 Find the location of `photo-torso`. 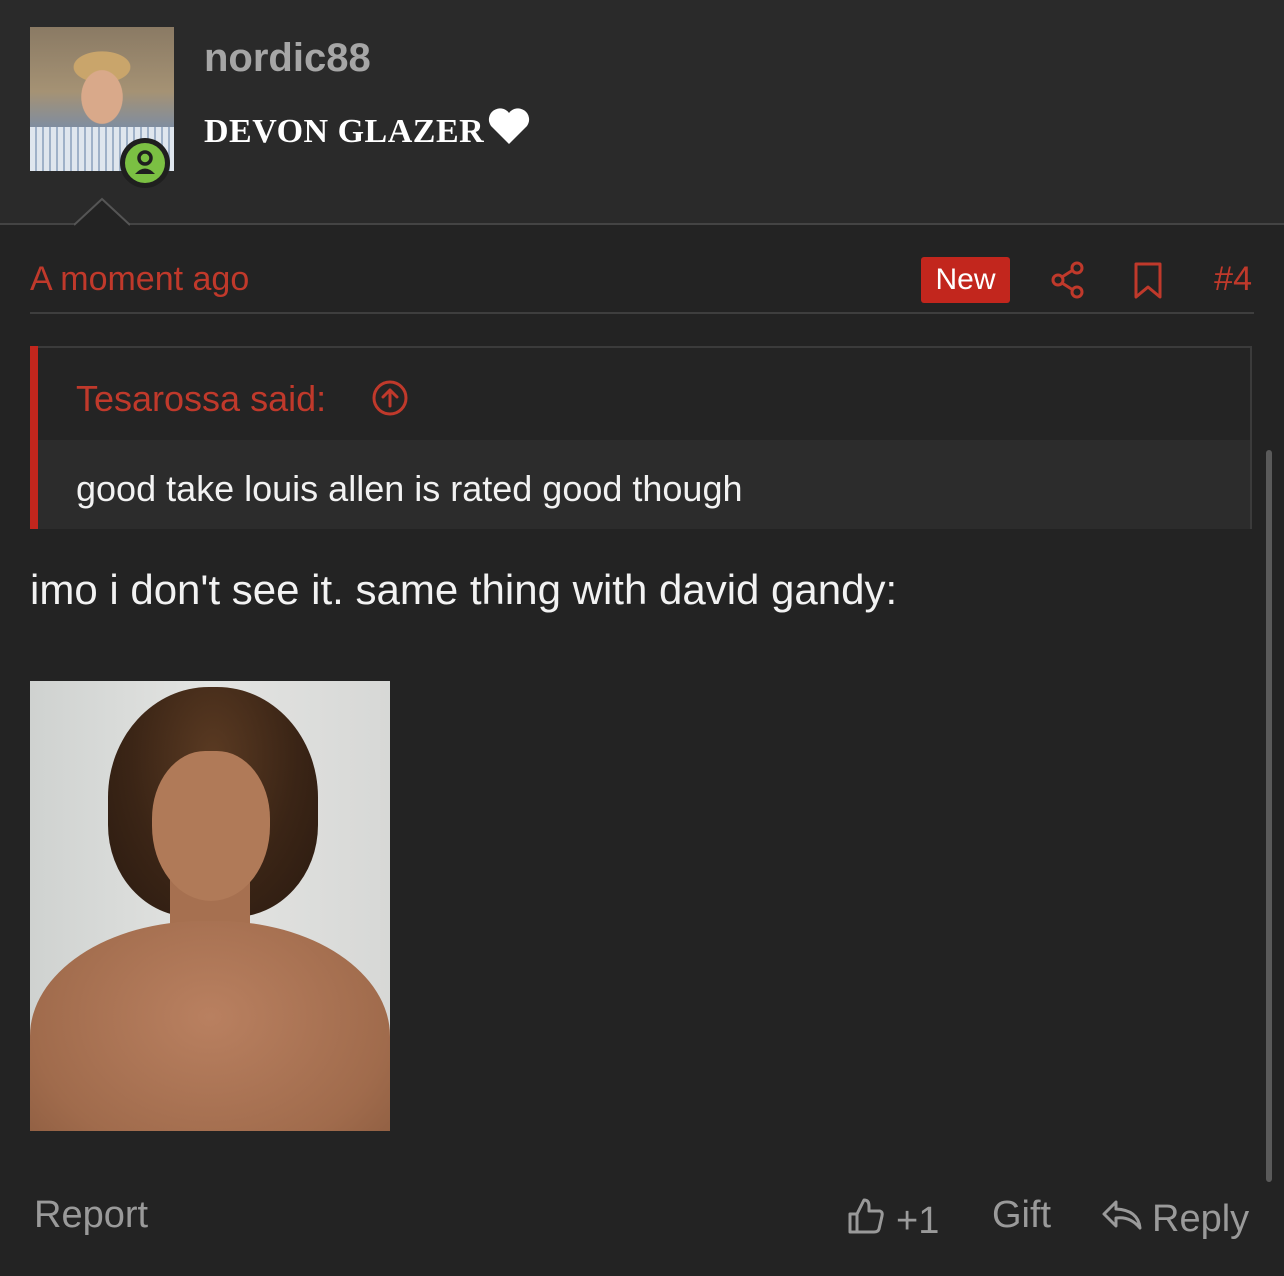

photo-torso is located at coordinates (210, 1026).